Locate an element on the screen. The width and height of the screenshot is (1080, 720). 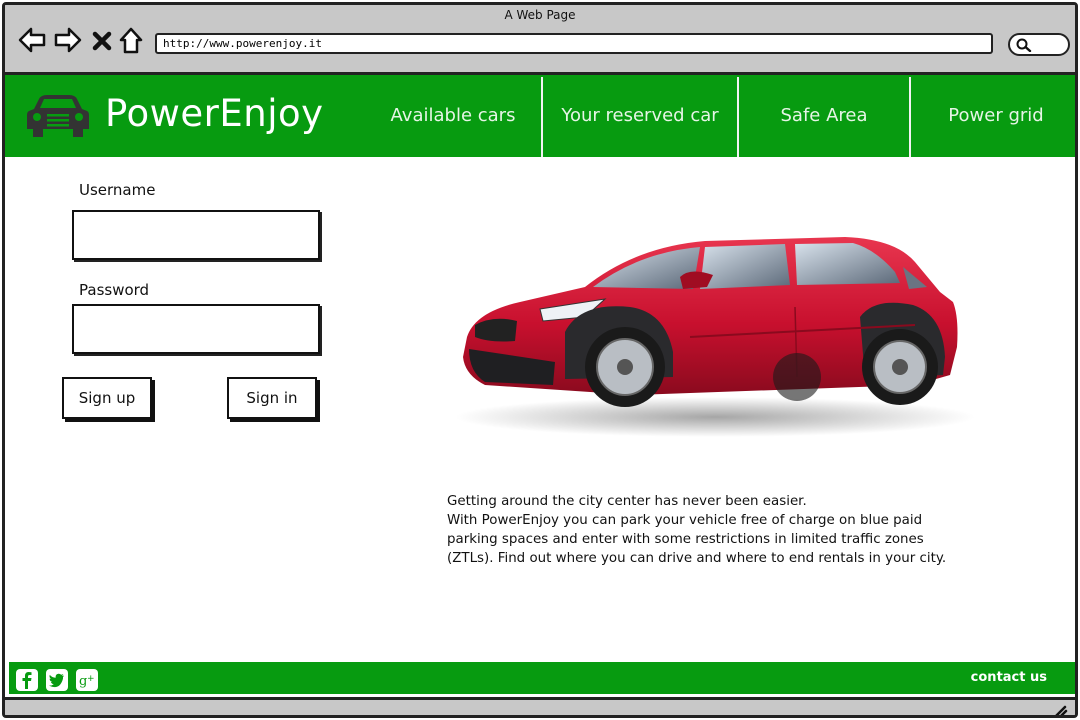
sign-up-button: Sign up is located at coordinates (107, 398).